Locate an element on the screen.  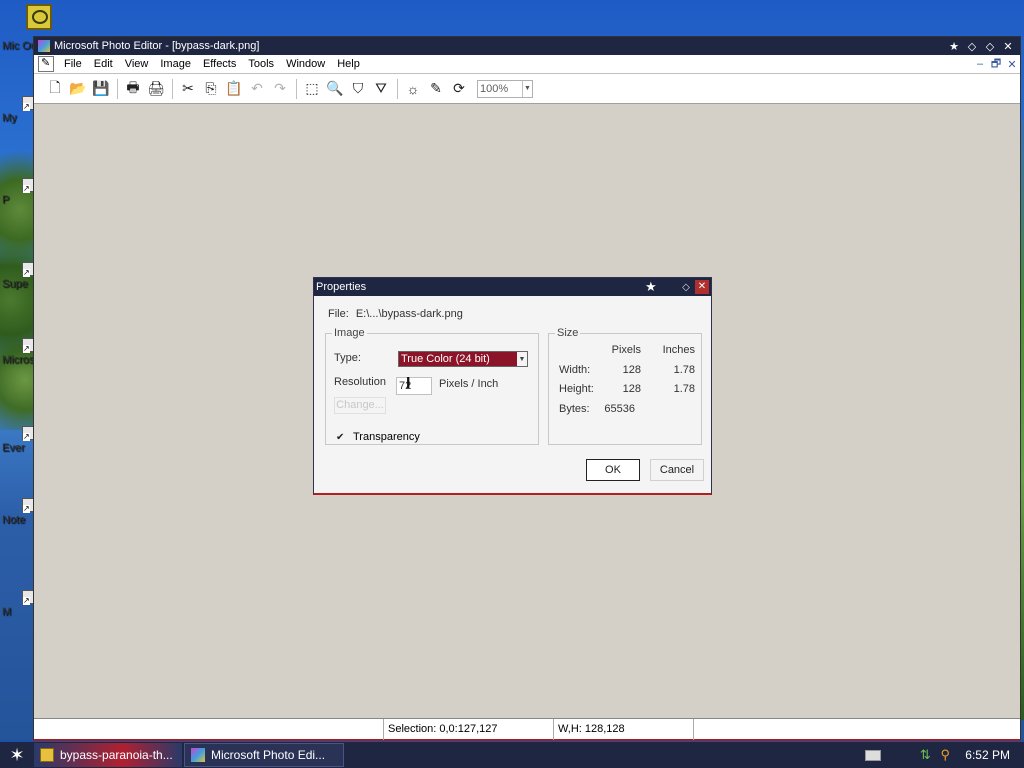
zoom-select: 100% ▼ is located at coordinates (505, 88).